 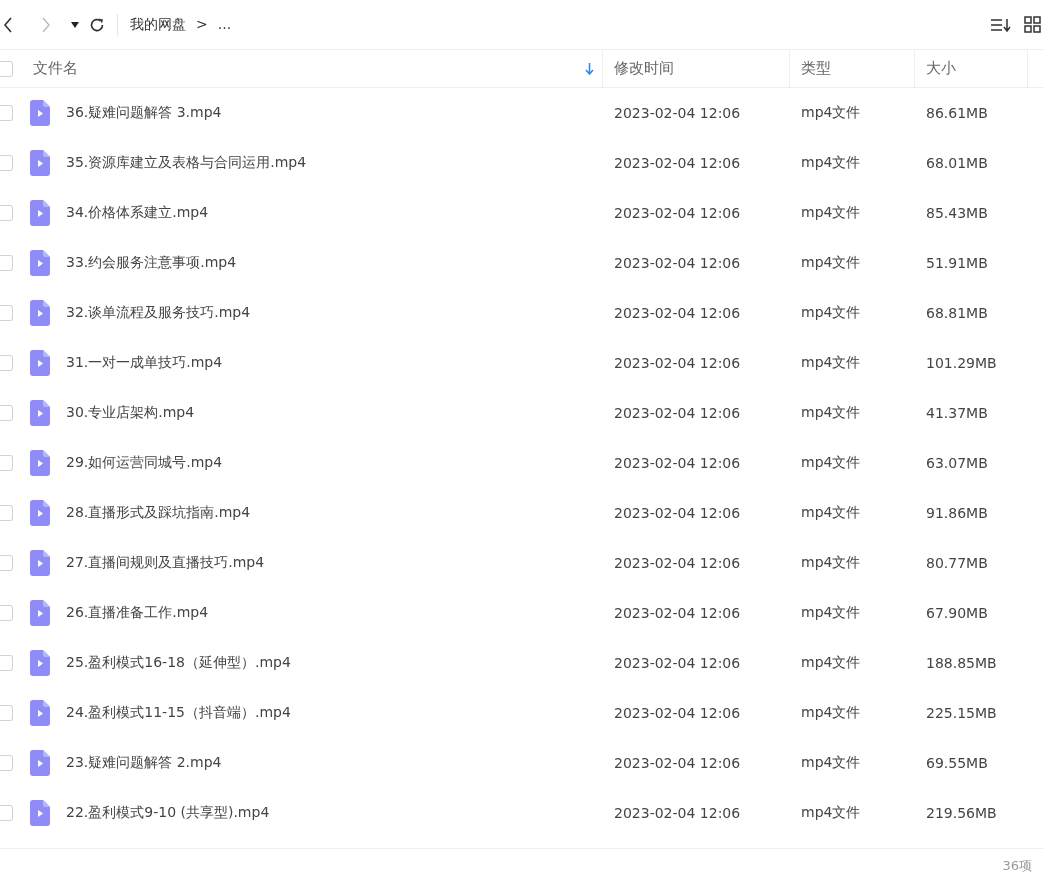 What do you see at coordinates (144, 763) in the screenshot?
I see `file-name: 23.疑难问题解答 2.mp4` at bounding box center [144, 763].